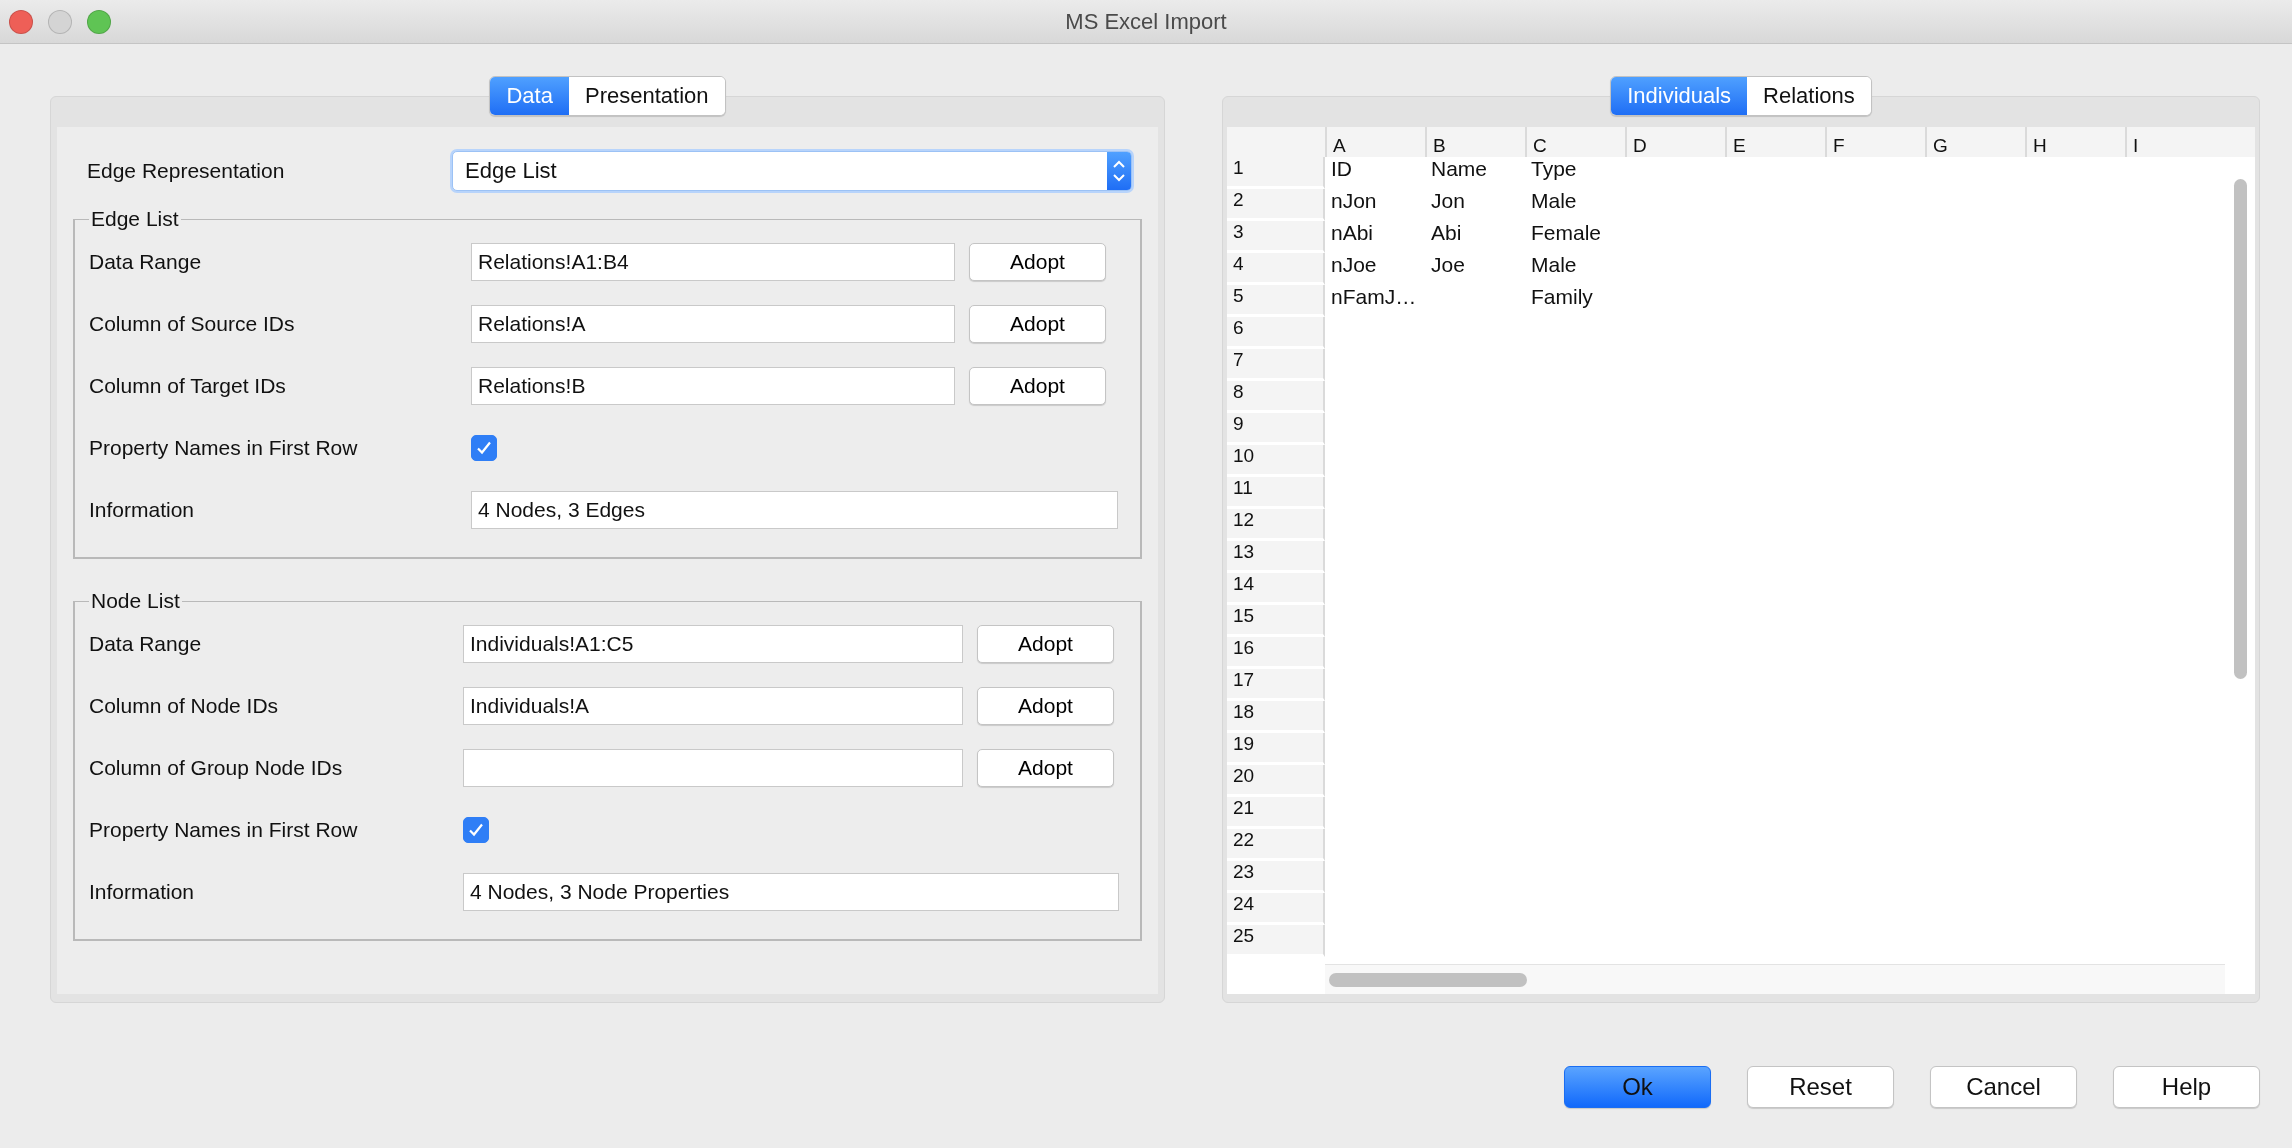  Describe the element at coordinates (1276, 268) in the screenshot. I see `row-number: 4` at that location.